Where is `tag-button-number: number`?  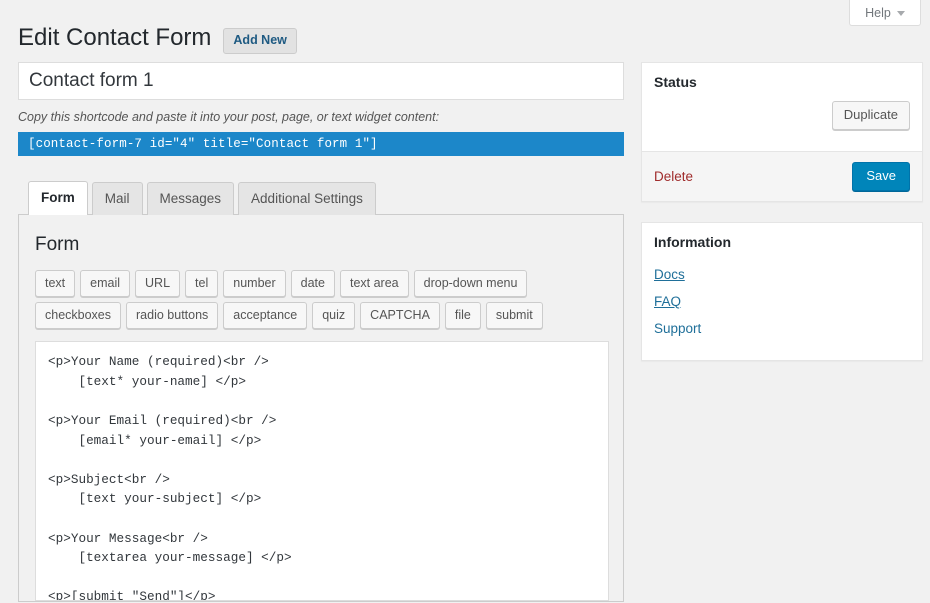
tag-button-number: number is located at coordinates (254, 283).